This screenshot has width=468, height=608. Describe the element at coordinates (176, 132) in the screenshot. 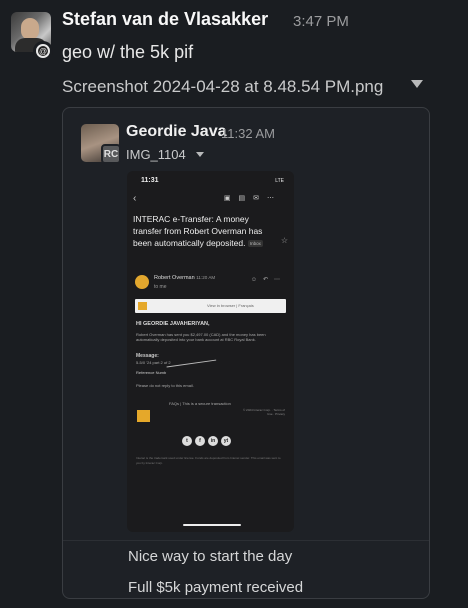

I see `shared-author-name: Geordie Java` at that location.